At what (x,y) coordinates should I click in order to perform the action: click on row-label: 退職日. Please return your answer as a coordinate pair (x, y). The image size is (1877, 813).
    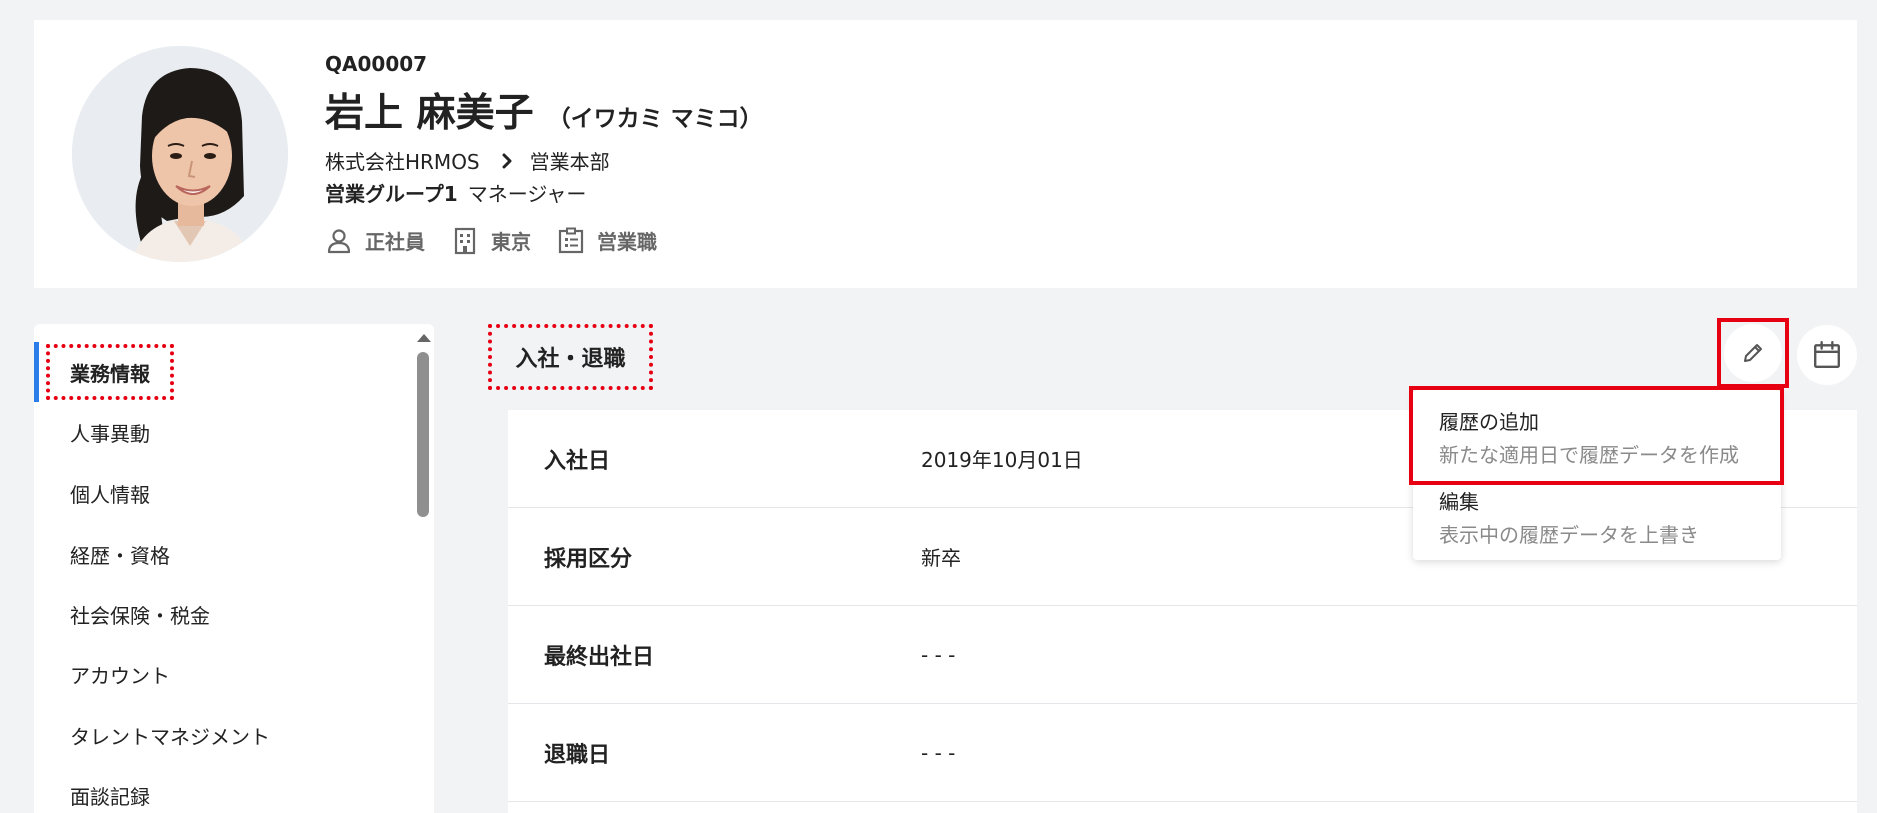
    Looking at the image, I should click on (577, 755).